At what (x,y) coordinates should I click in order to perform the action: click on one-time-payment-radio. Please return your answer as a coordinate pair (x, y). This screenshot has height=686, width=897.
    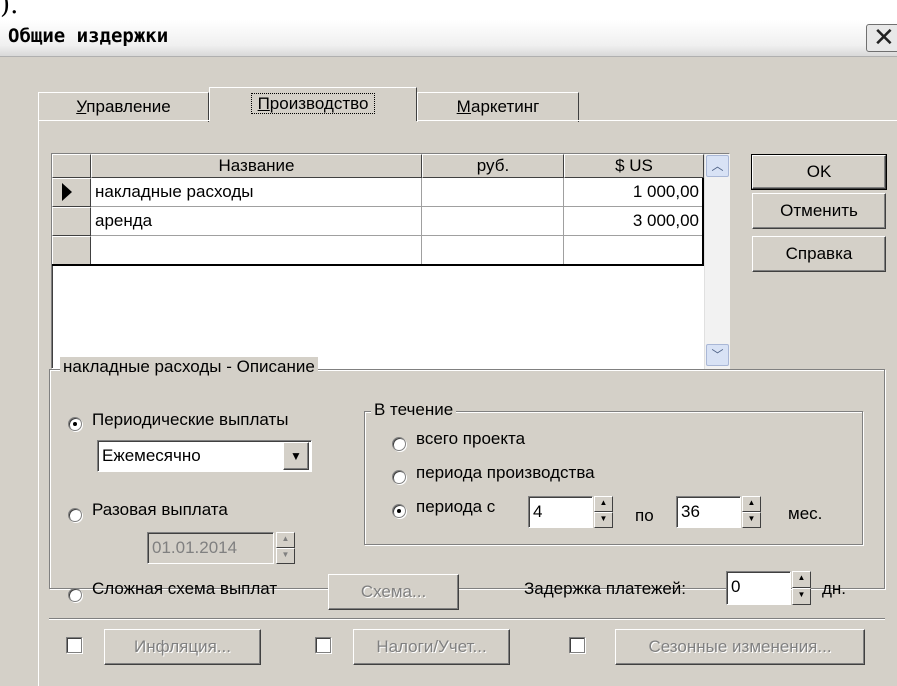
    Looking at the image, I should click on (75, 515).